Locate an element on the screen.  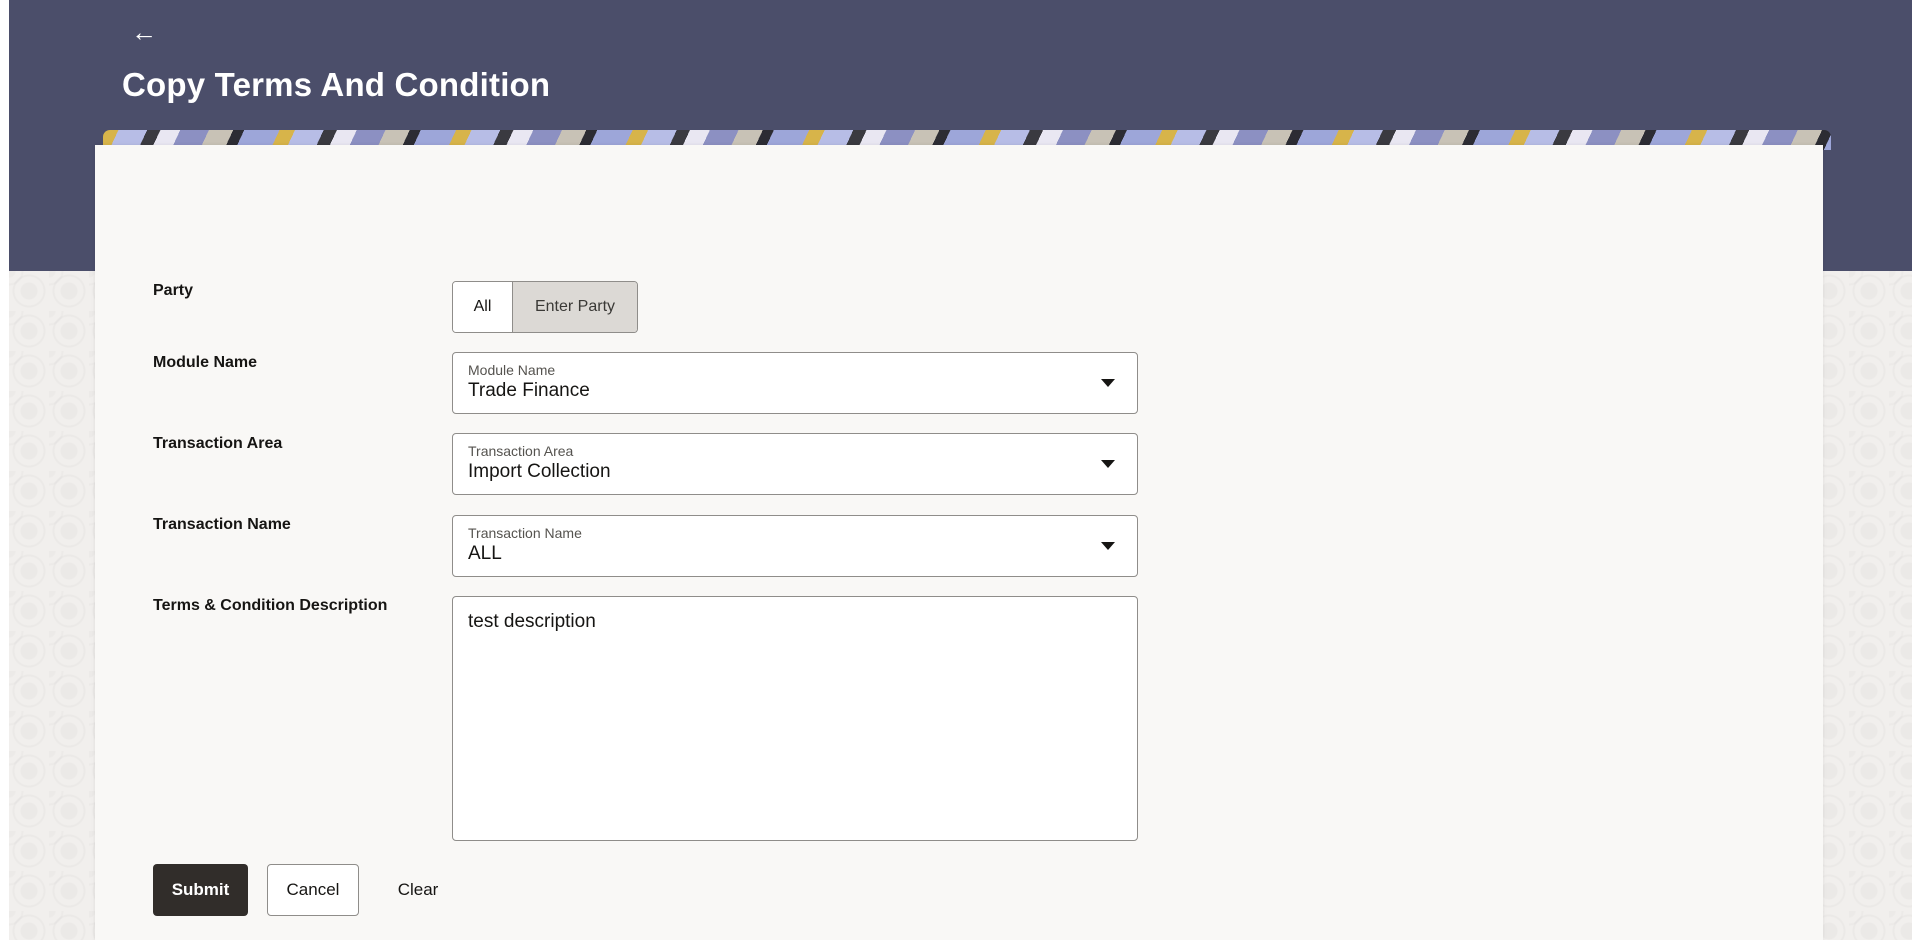
transaction-area-value: Import Collection is located at coordinates (539, 471).